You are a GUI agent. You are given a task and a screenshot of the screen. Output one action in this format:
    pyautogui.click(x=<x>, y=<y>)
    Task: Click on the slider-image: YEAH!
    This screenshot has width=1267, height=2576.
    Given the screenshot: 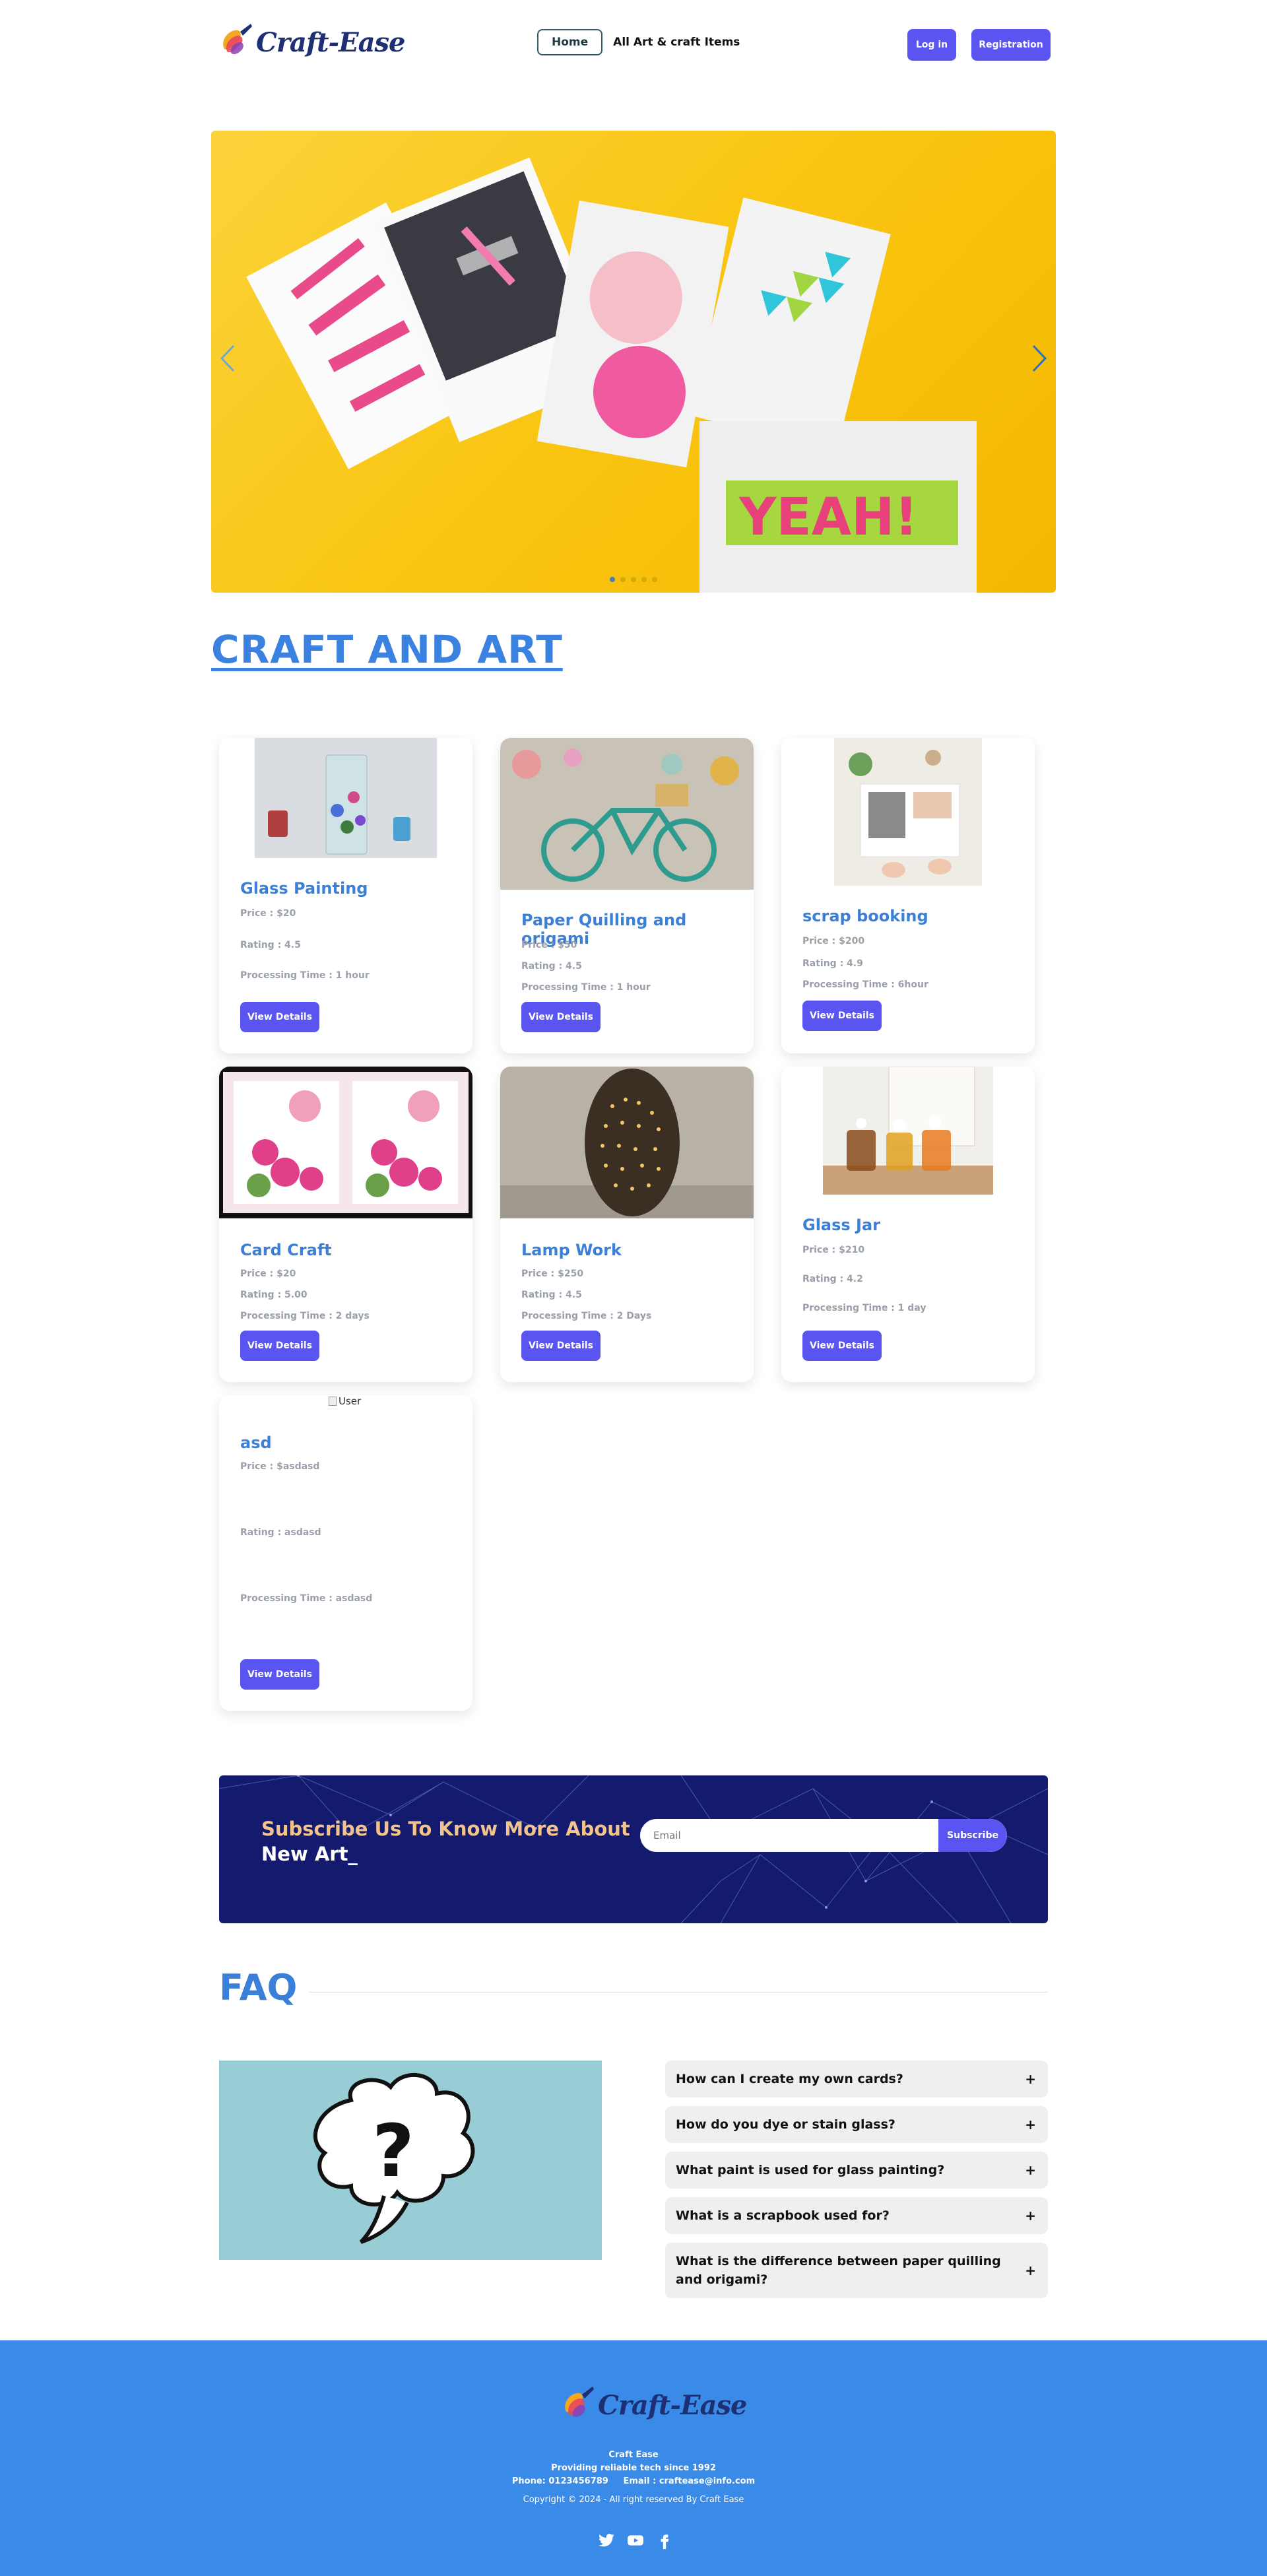 What is the action you would take?
    pyautogui.click(x=611, y=375)
    